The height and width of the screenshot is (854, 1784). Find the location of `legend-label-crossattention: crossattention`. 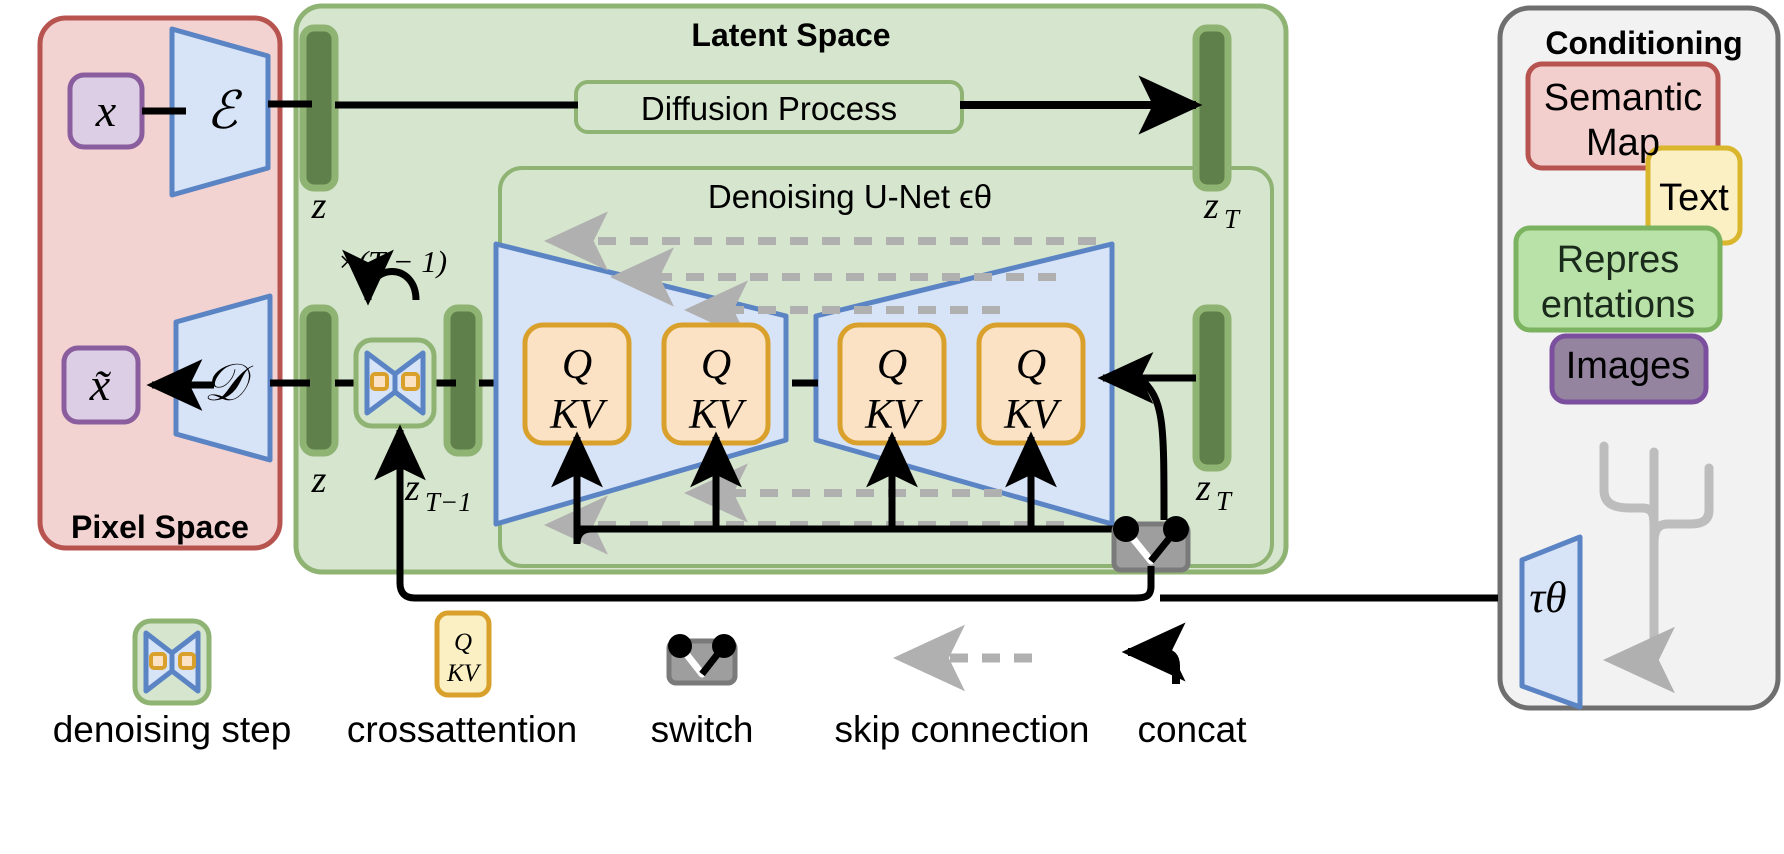

legend-label-crossattention: crossattention is located at coordinates (462, 729).